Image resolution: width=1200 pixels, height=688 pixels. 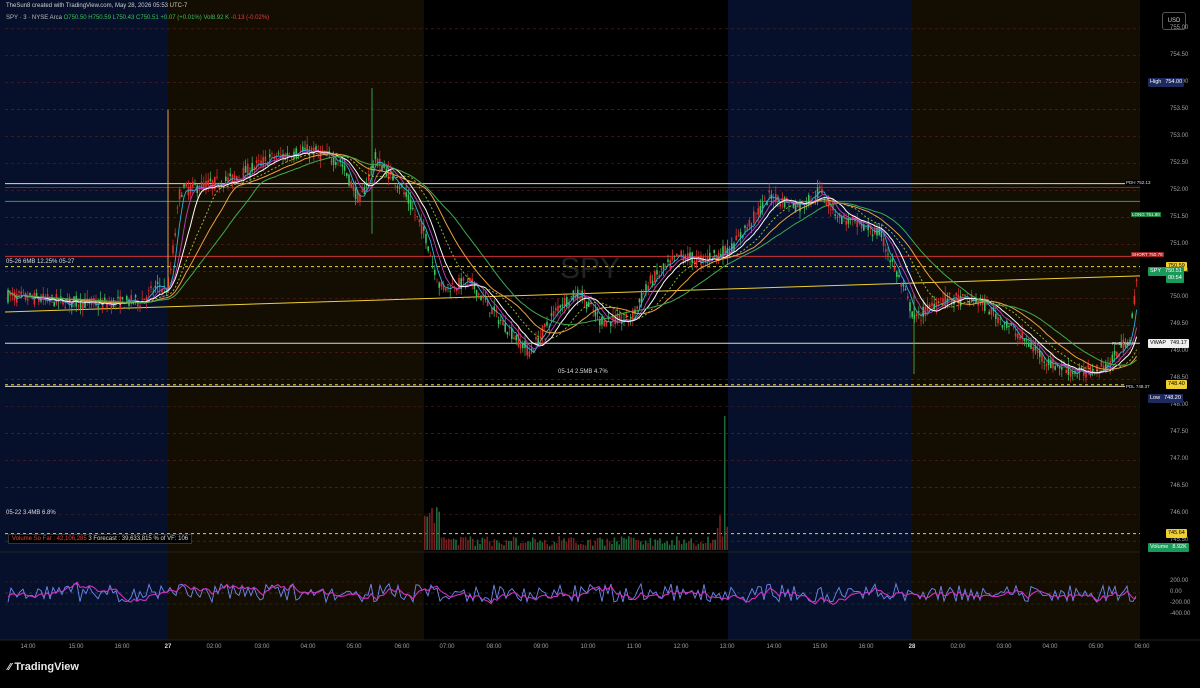 What do you see at coordinates (1180, 614) in the screenshot?
I see `osc-tick-label: -400.00` at bounding box center [1180, 614].